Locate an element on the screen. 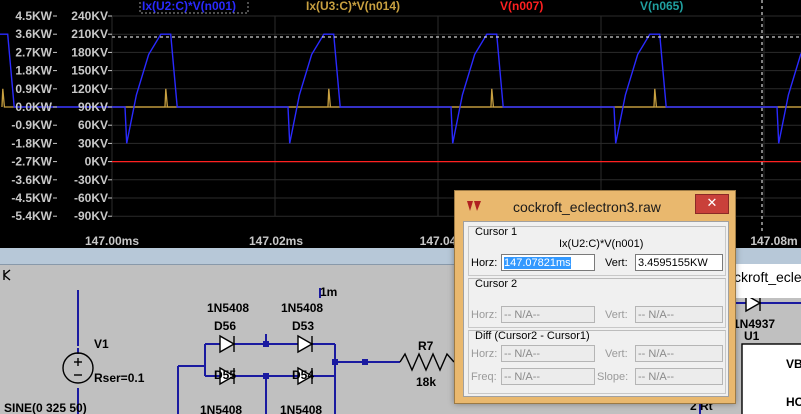 This screenshot has height=414, width=801. resistor-r7 is located at coordinates (427, 362).